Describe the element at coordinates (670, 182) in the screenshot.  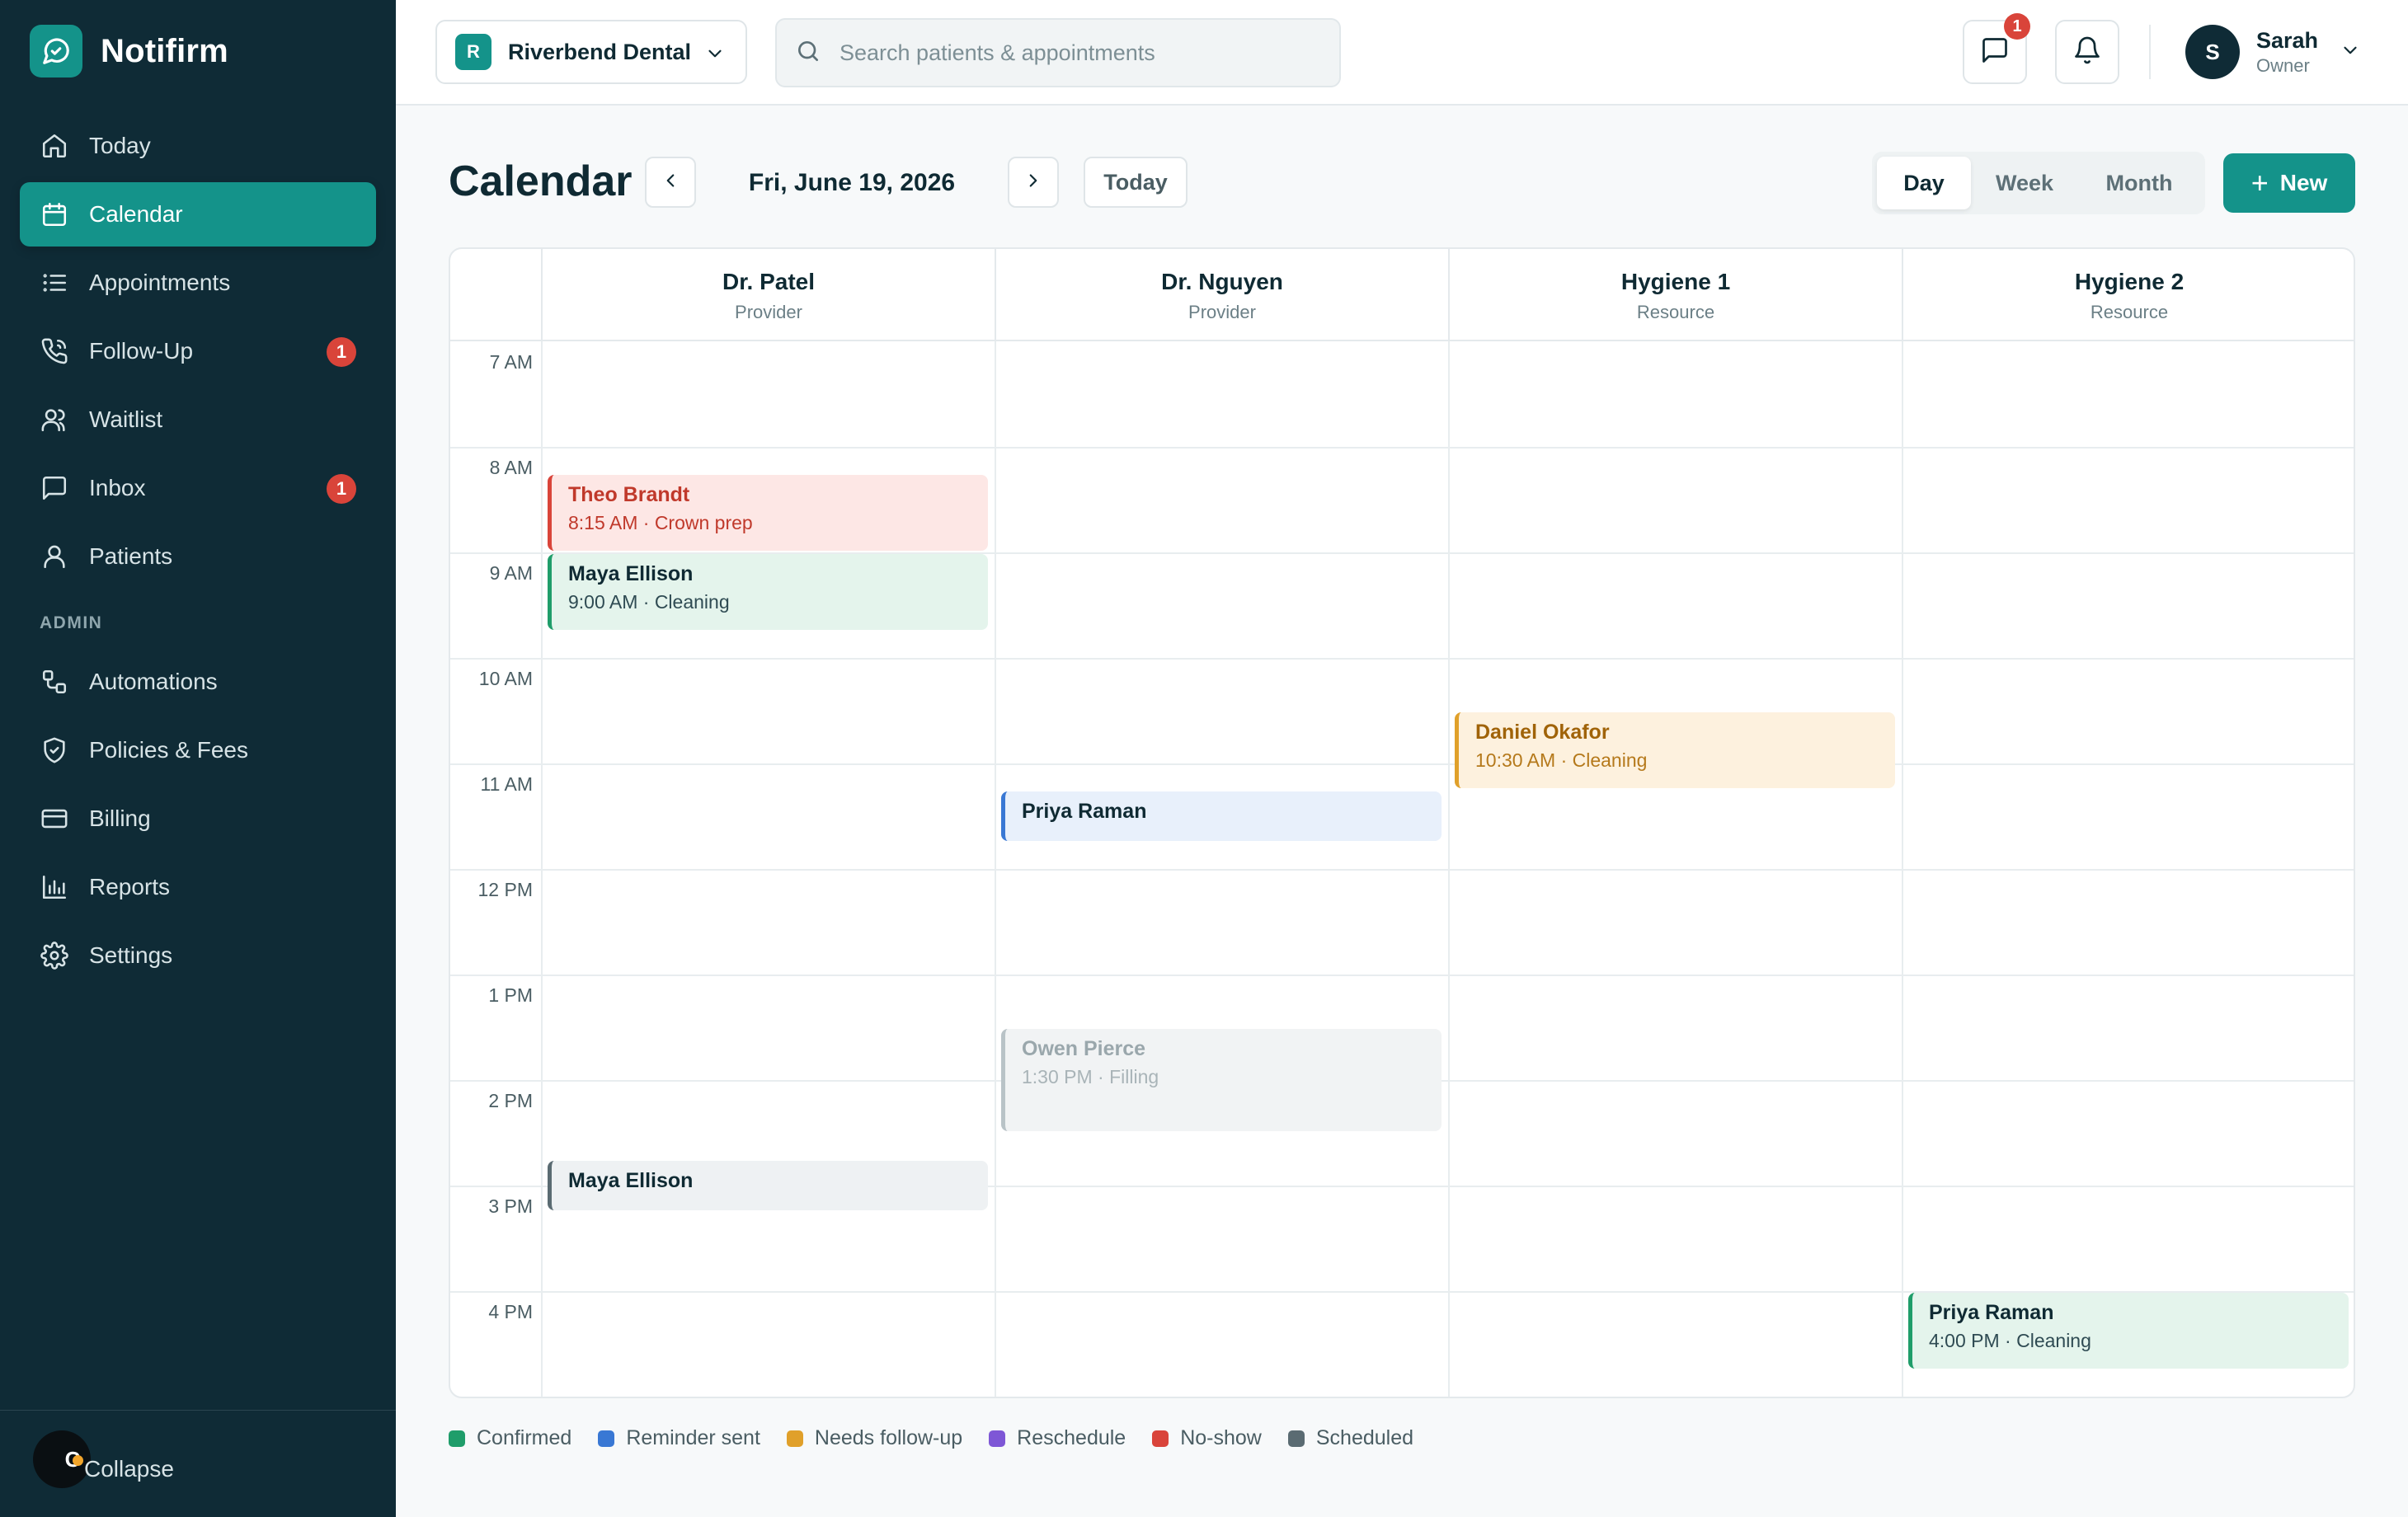
I see `previous-day-button` at that location.